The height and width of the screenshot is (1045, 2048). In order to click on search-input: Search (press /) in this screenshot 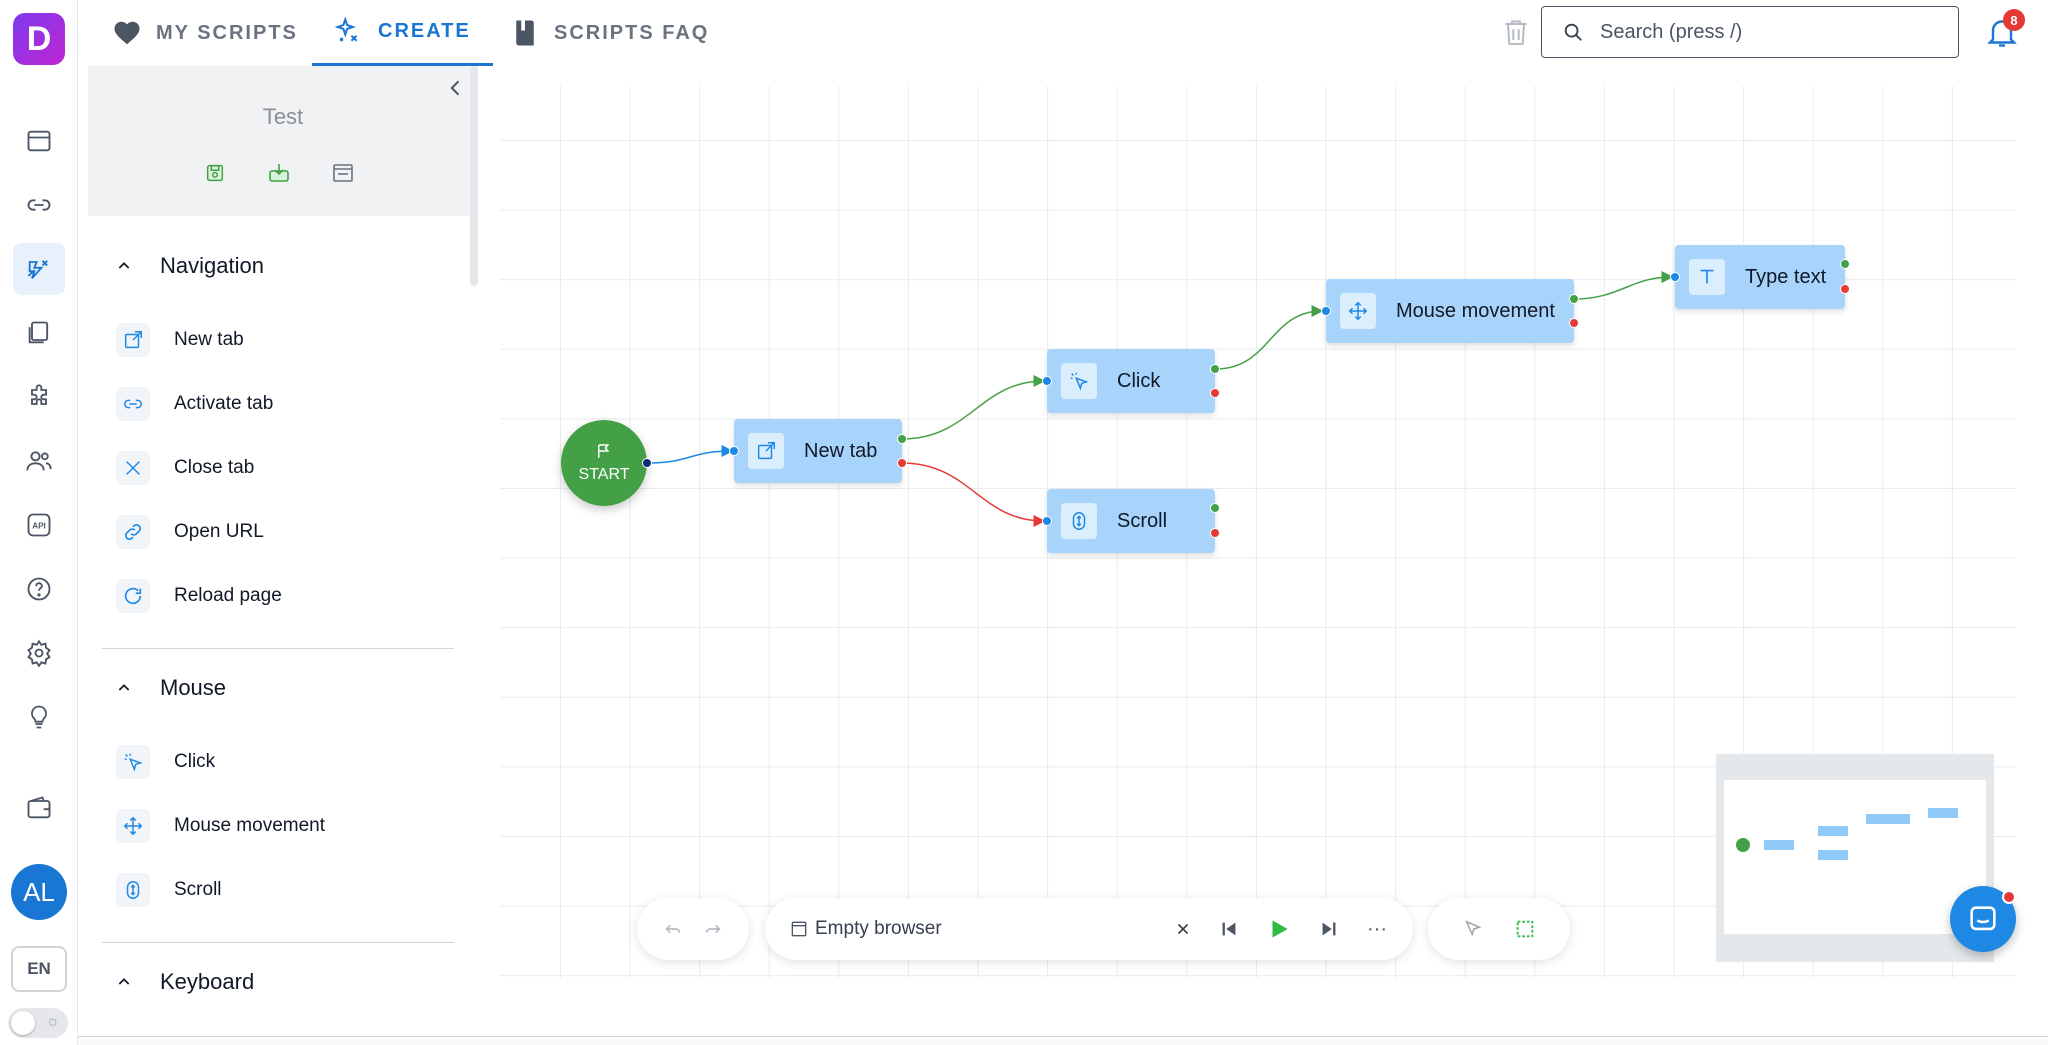, I will do `click(1671, 32)`.